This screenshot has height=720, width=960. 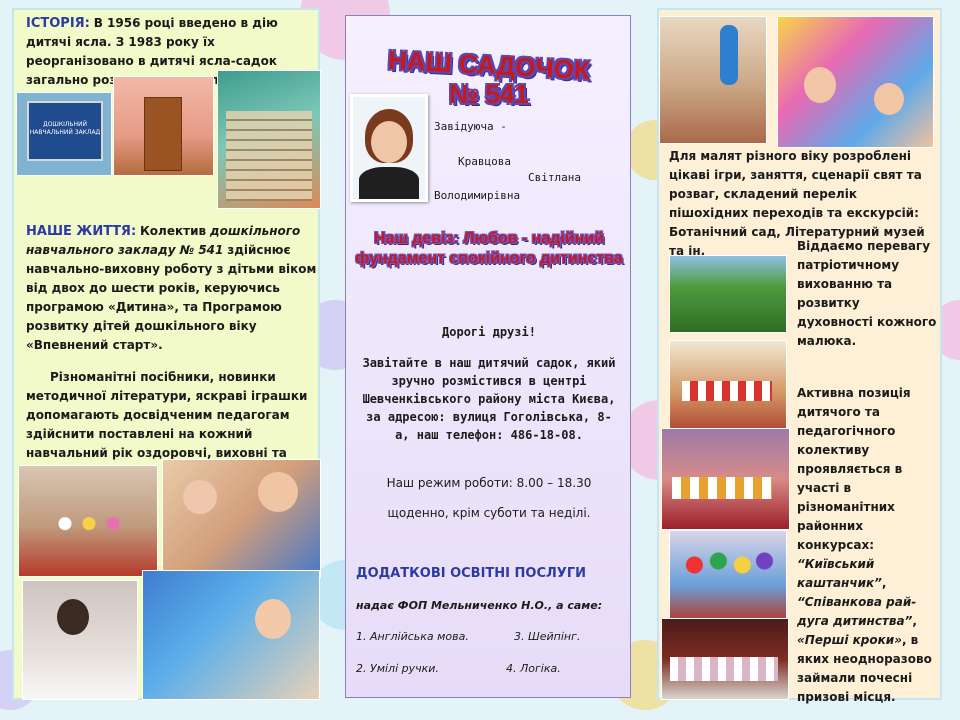 I want to click on concert-photo, so click(x=725, y=659).